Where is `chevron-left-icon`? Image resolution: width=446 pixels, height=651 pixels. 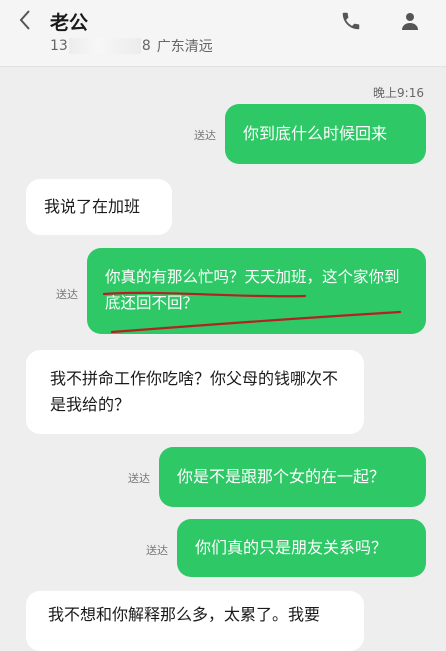 chevron-left-icon is located at coordinates (24, 20).